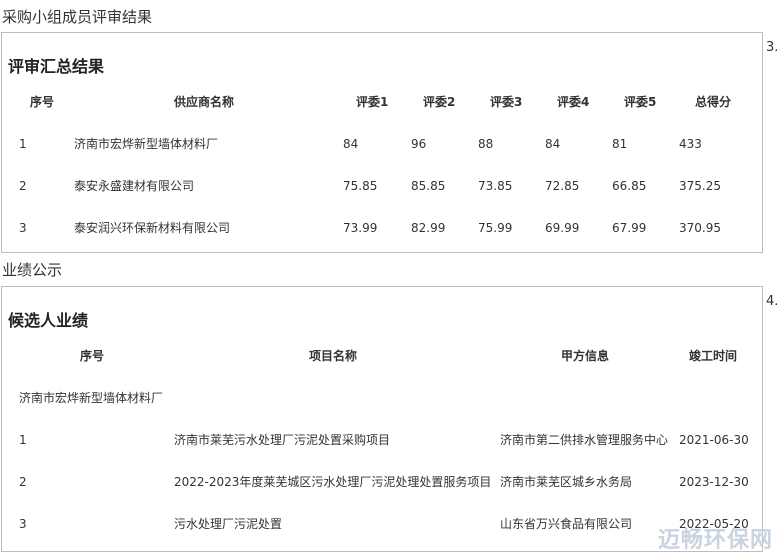 The width and height of the screenshot is (779, 556). I want to click on table-cell: 济南市莱芜污水处理厂污泥处置采购项目, so click(282, 440).